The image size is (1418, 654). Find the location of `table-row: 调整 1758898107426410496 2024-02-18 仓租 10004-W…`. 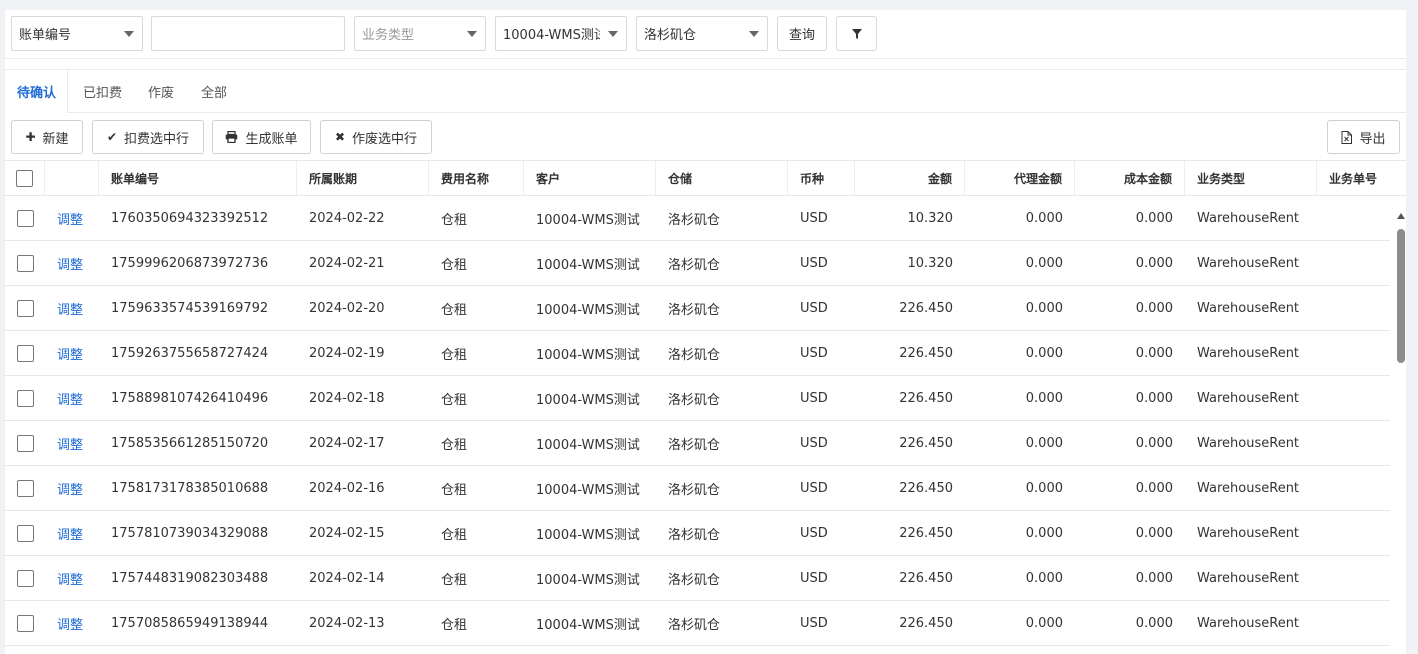

table-row: 调整 1758898107426410496 2024-02-18 仓租 10004-W… is located at coordinates (697, 398).